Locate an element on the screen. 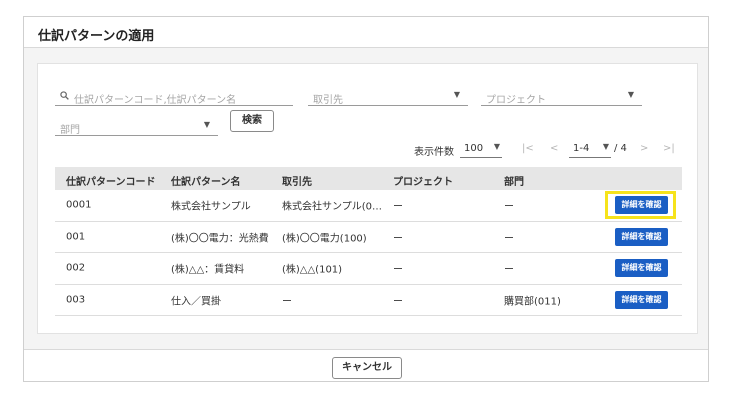 Image resolution: width=739 pixels, height=393 pixels. row-code: 001 is located at coordinates (76, 237).